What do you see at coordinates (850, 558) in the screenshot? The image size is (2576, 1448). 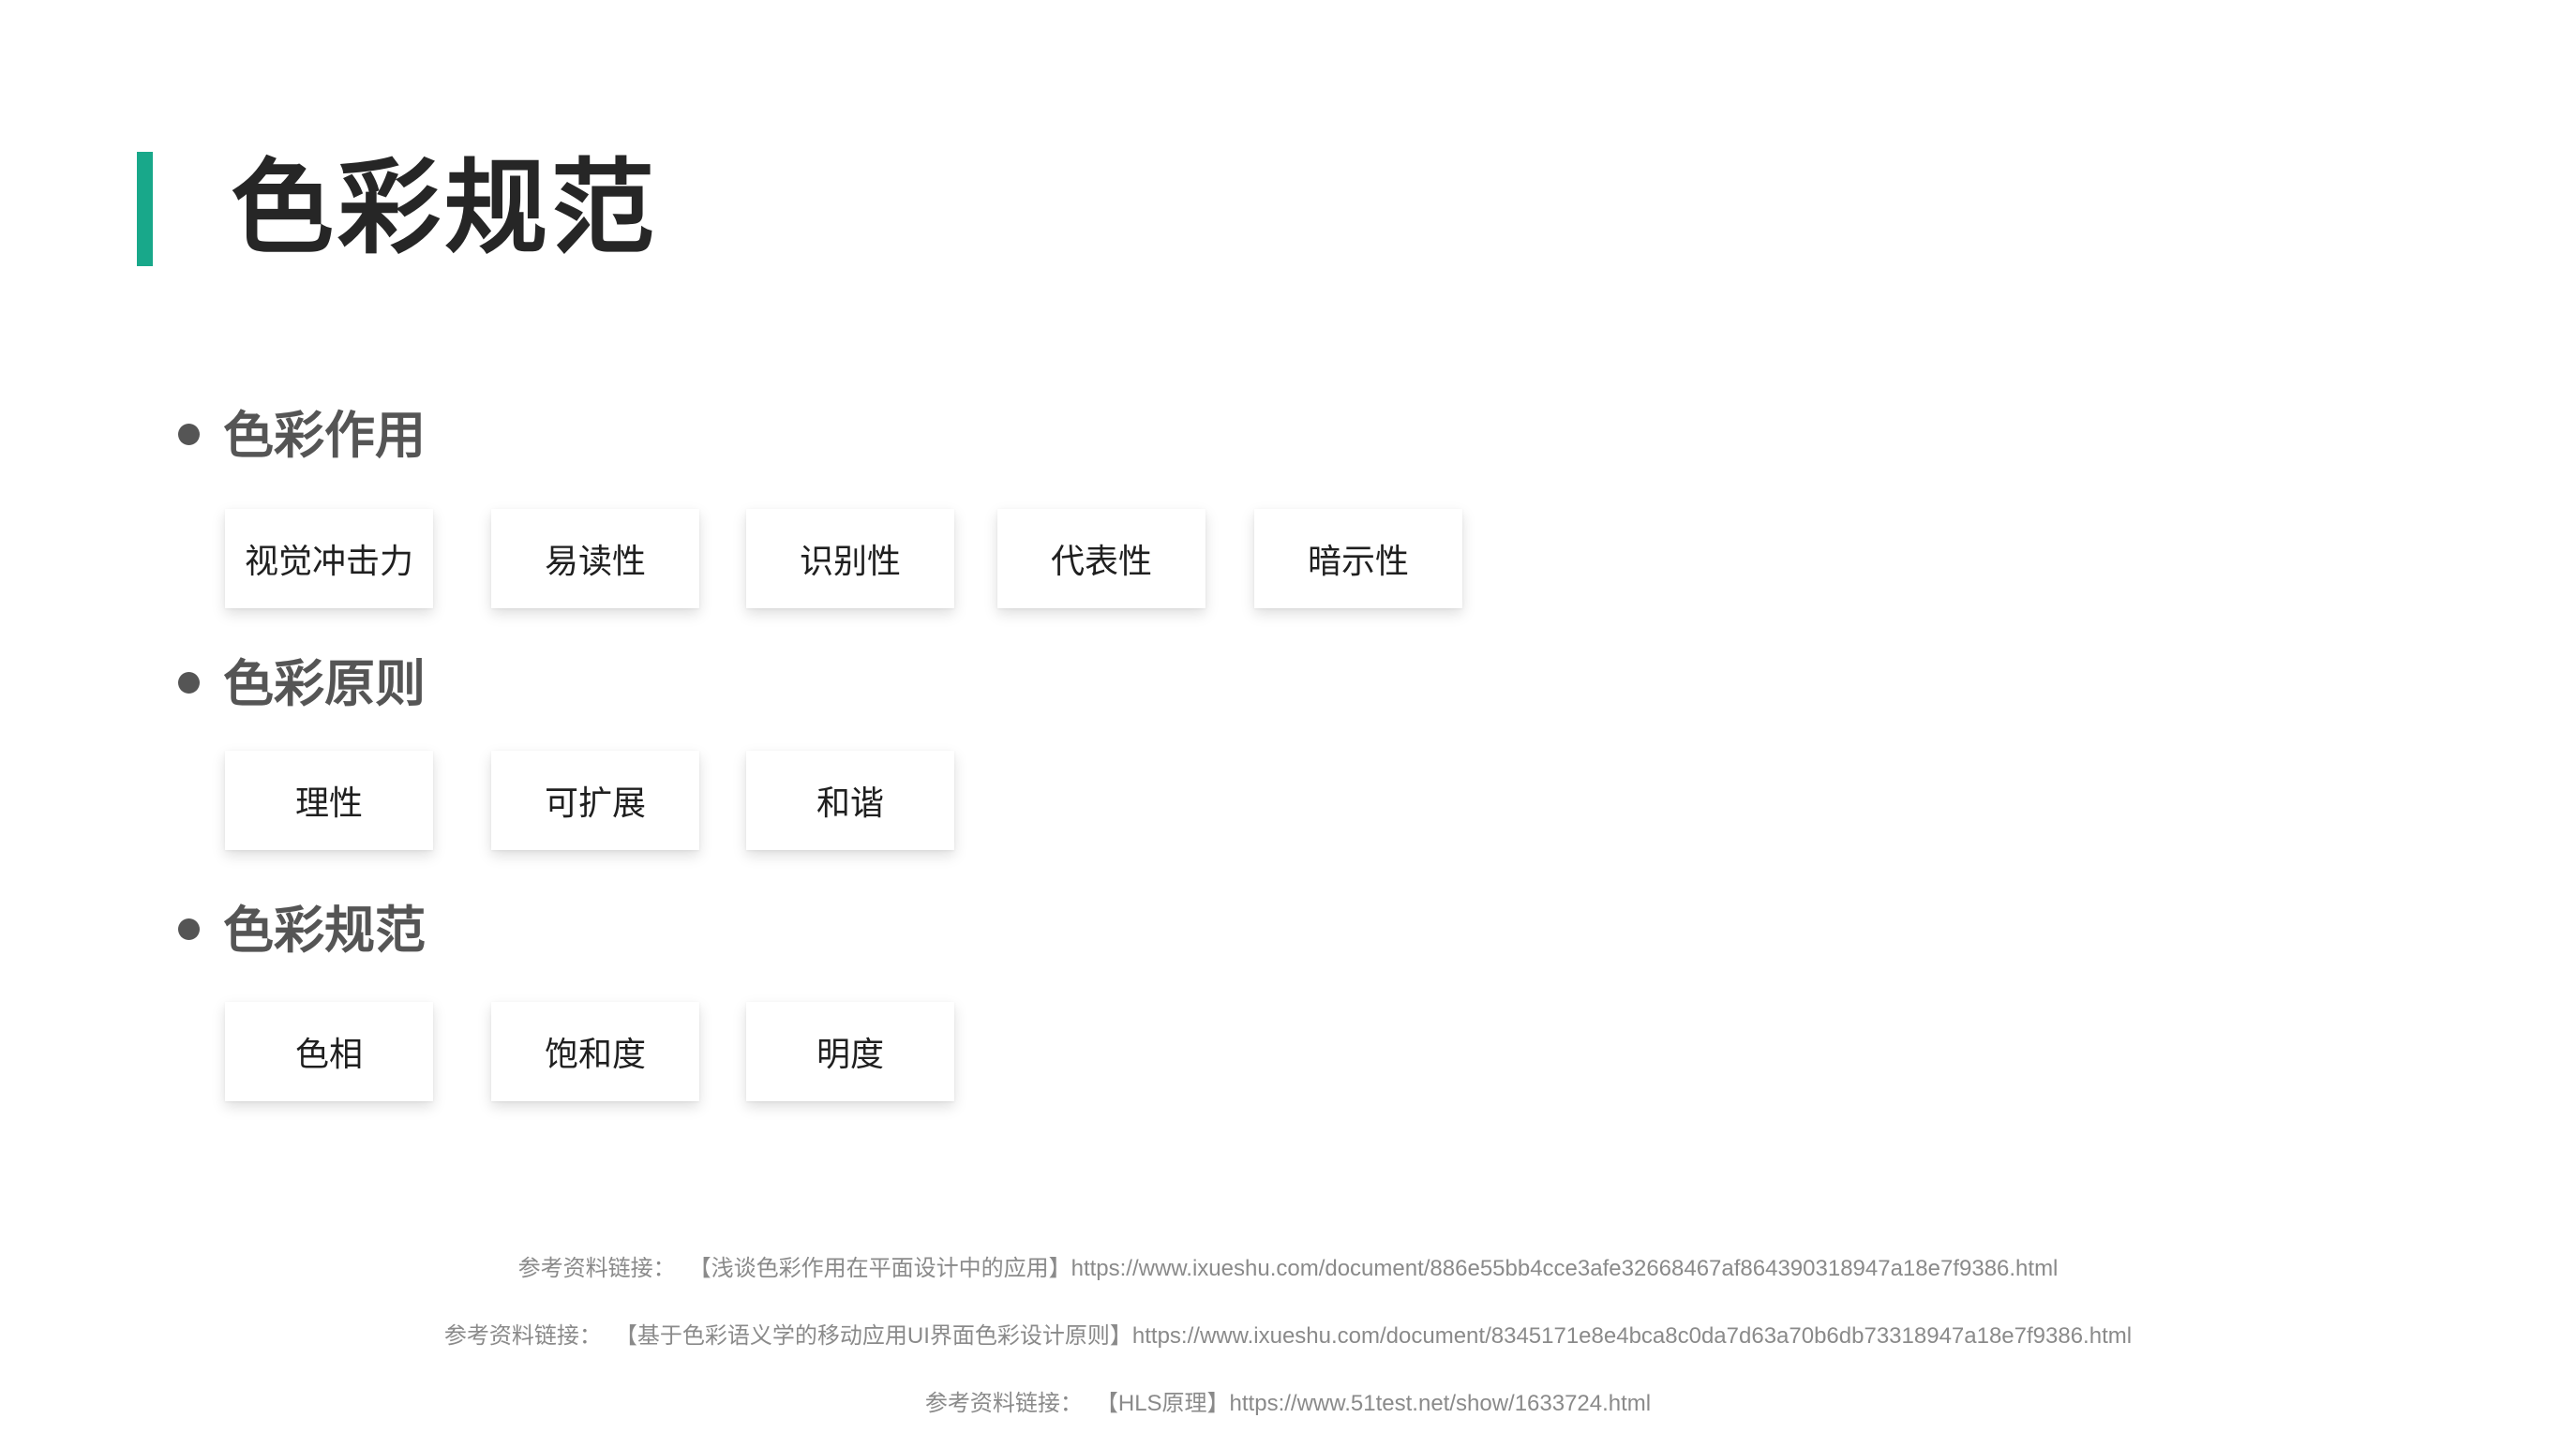 I see `card-recognizability: 识别性` at bounding box center [850, 558].